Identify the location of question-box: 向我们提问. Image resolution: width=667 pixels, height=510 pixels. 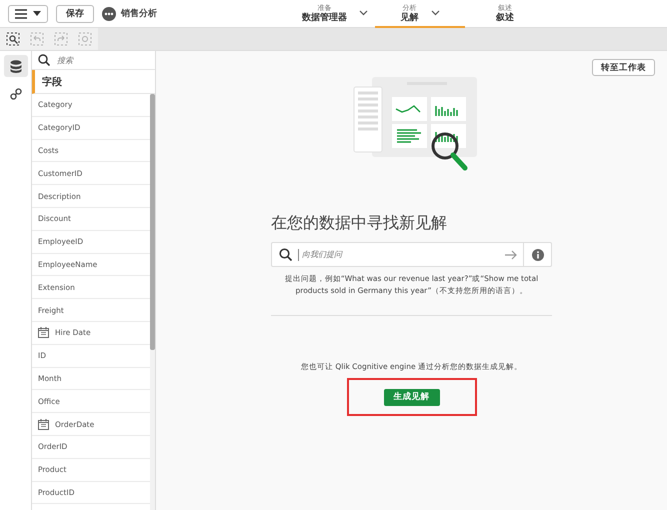
(411, 254).